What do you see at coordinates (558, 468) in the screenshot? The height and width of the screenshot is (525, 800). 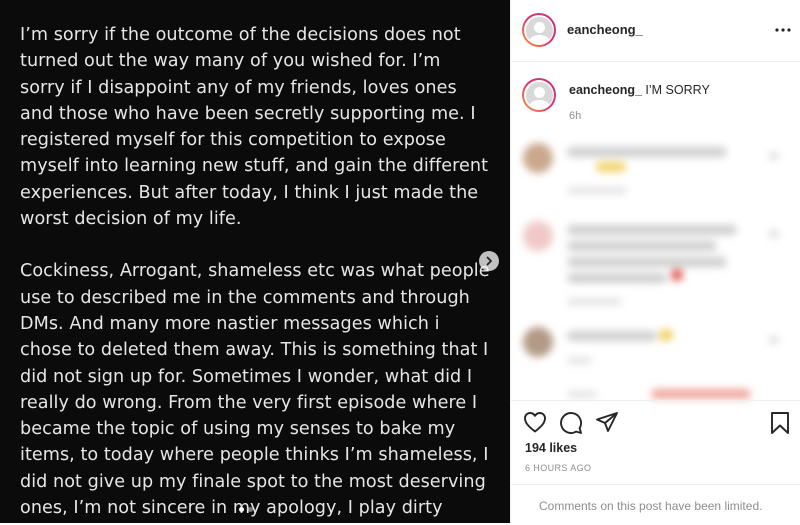 I see `post-timestamp: 6 HOURS AGO` at bounding box center [558, 468].